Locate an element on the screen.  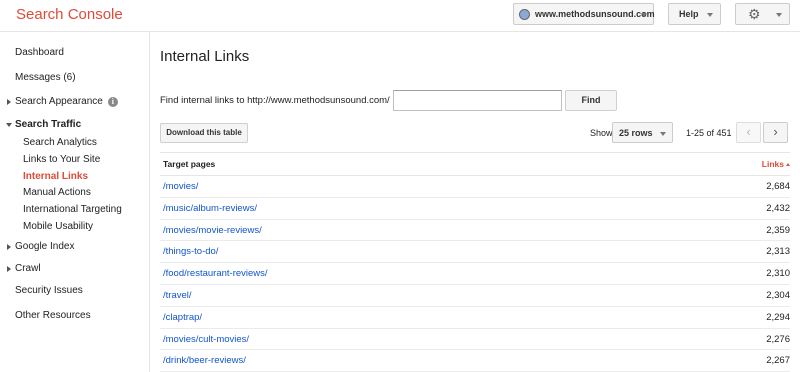
sidebar-item-search-appearance: Search Appearance i is located at coordinates (66, 101).